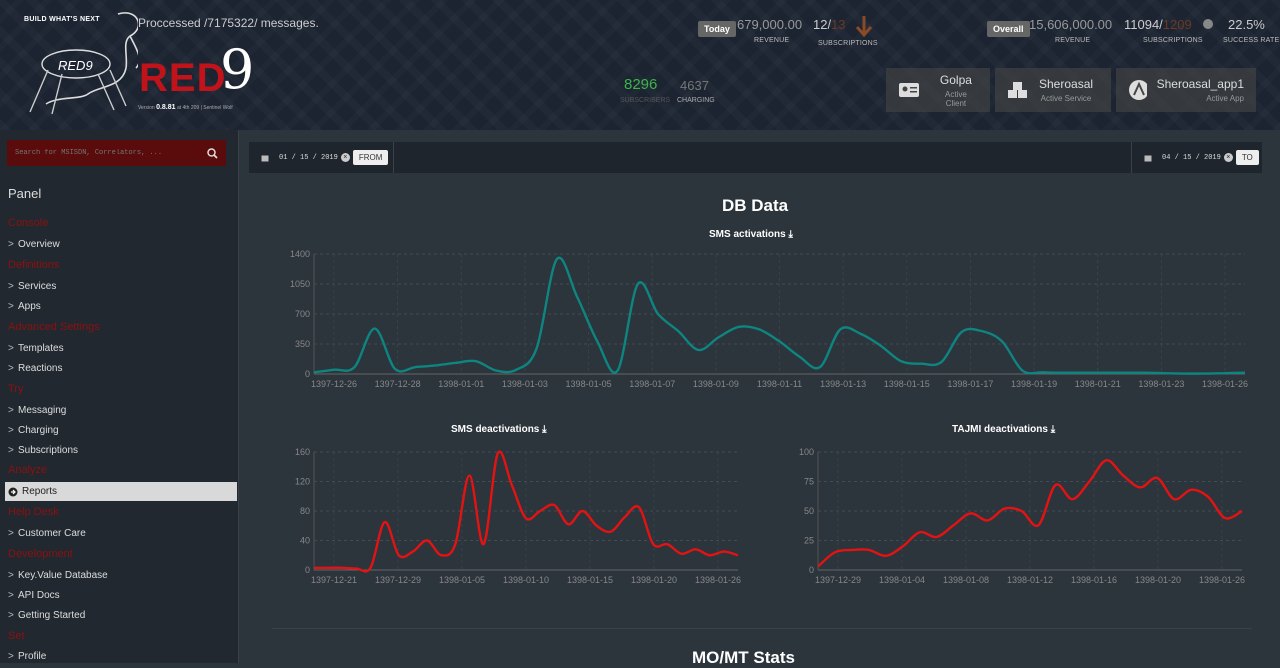  I want to click on y-tick-label: 75, so click(809, 482).